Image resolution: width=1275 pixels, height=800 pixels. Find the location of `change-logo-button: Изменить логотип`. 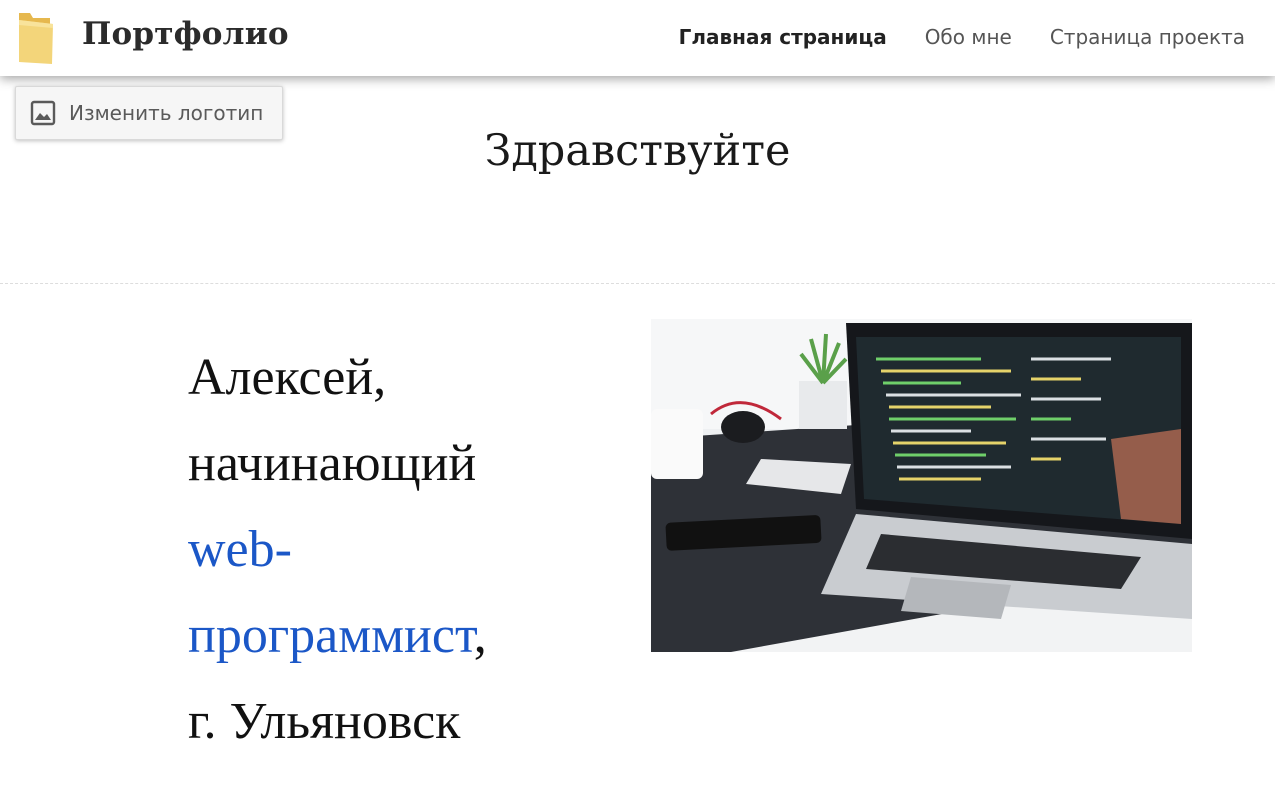

change-logo-button: Изменить логотип is located at coordinates (149, 113).